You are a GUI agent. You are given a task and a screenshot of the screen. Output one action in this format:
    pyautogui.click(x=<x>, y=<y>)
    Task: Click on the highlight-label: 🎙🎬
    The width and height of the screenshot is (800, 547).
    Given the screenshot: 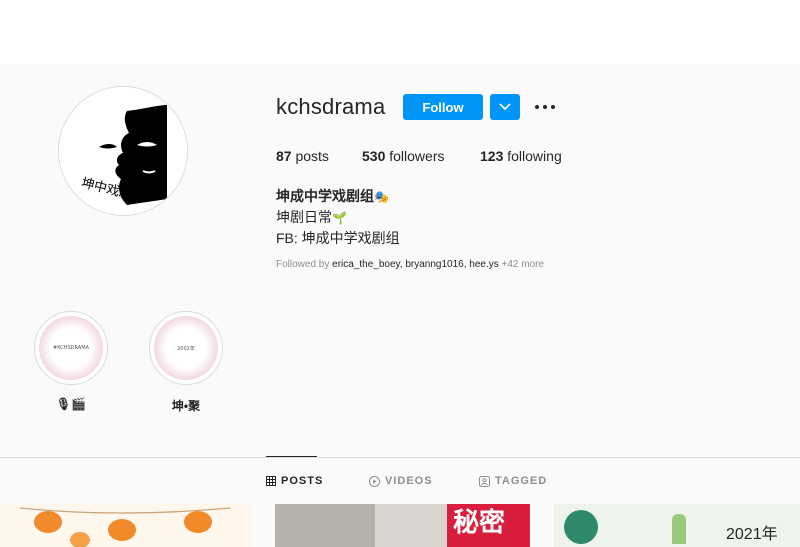 What is the action you would take?
    pyautogui.click(x=71, y=404)
    